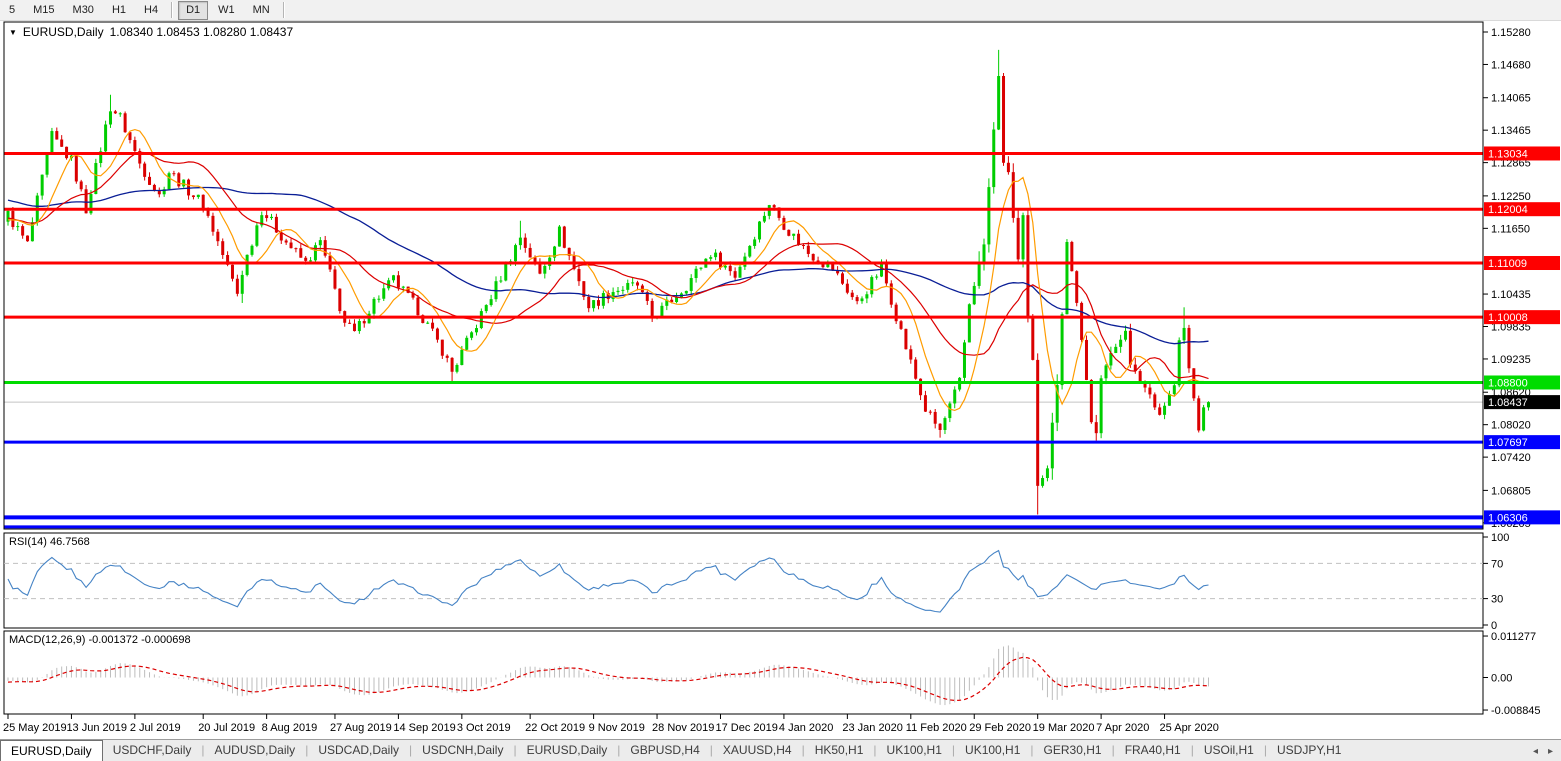 This screenshot has height=761, width=1561. What do you see at coordinates (255, 750) in the screenshot?
I see `tab-audusd-daily: AUDUSD,Daily` at bounding box center [255, 750].